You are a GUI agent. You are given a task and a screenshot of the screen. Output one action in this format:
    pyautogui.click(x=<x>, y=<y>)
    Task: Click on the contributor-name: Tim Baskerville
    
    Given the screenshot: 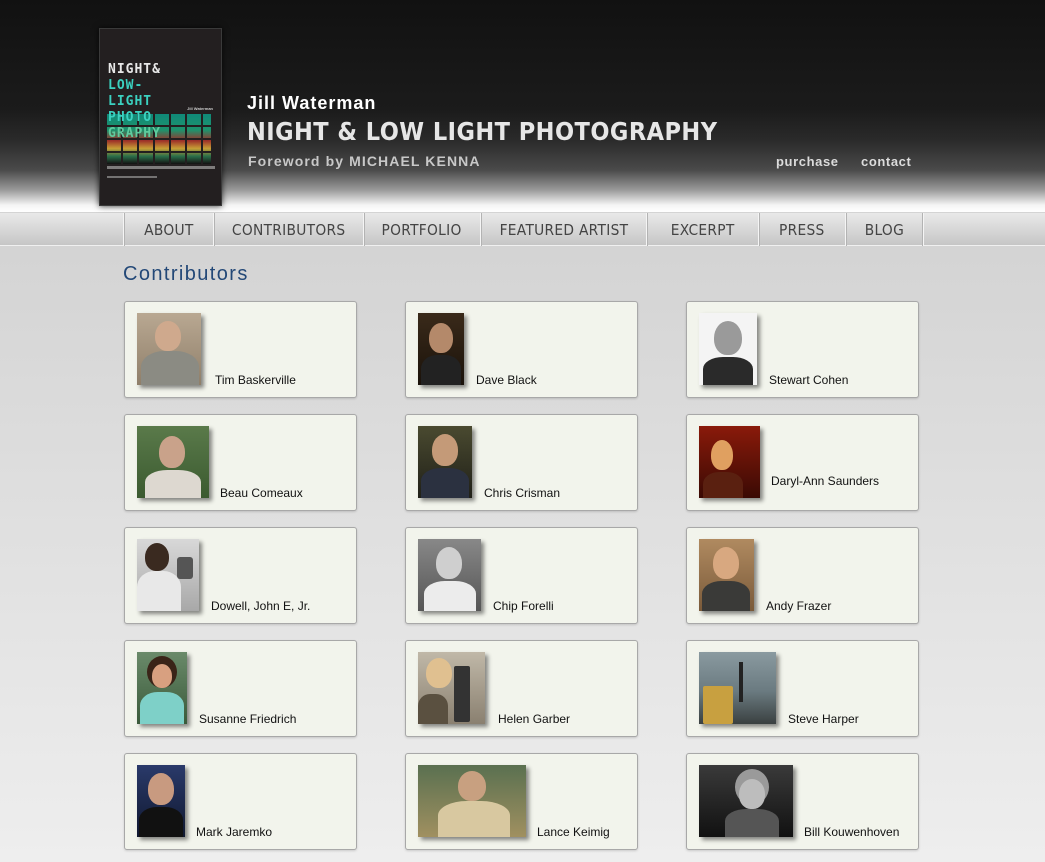 What is the action you would take?
    pyautogui.click(x=255, y=380)
    